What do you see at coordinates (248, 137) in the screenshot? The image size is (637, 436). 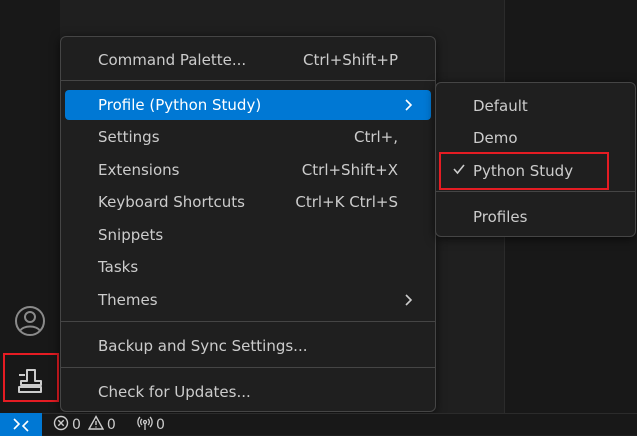 I see `menu-item-settings: Settings Ctrl+,` at bounding box center [248, 137].